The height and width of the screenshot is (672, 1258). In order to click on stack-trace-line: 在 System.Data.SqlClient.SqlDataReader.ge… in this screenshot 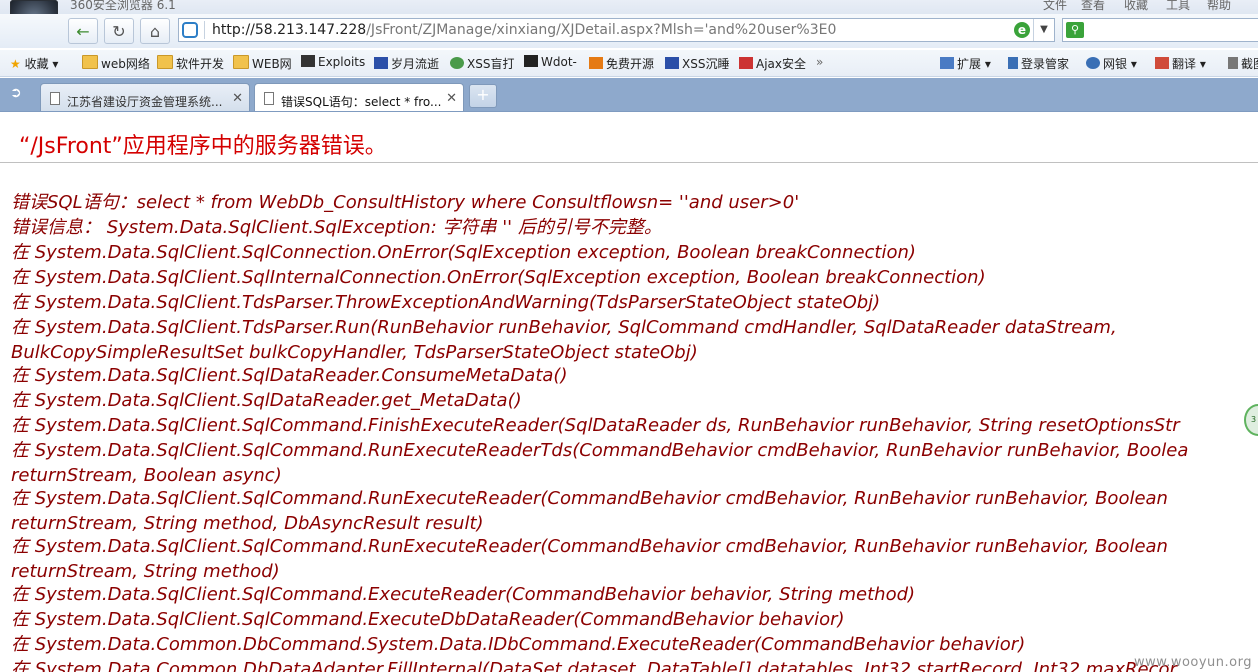, I will do `click(266, 400)`.